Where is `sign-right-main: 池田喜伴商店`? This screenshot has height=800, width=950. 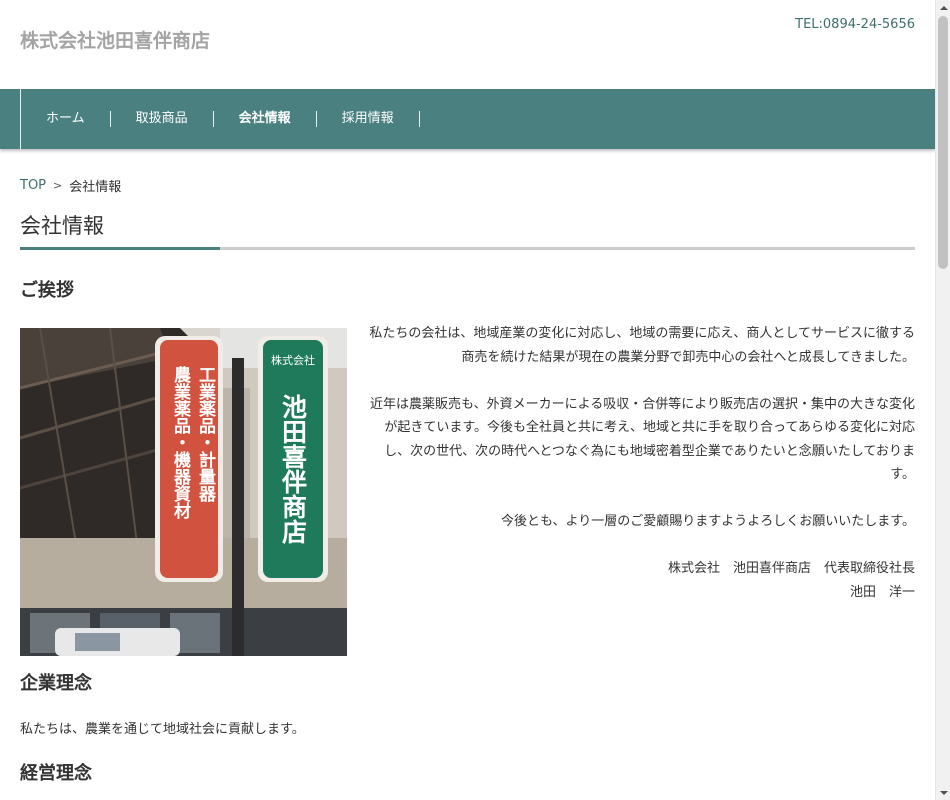 sign-right-main: 池田喜伴商店 is located at coordinates (294, 469).